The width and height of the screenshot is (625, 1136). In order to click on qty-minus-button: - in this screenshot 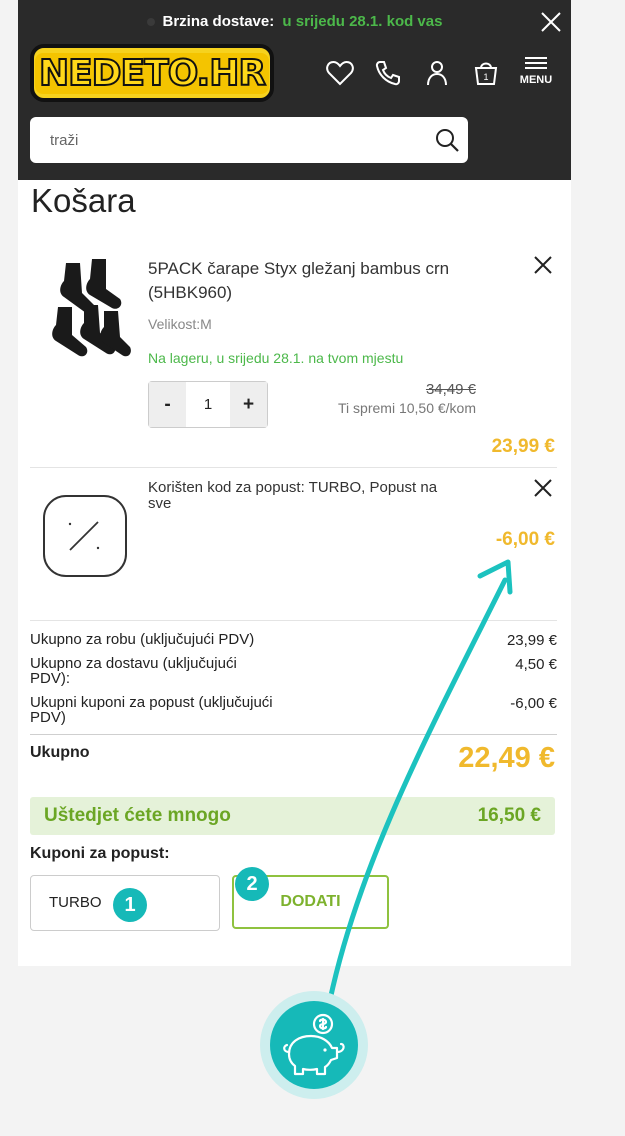, I will do `click(167, 404)`.